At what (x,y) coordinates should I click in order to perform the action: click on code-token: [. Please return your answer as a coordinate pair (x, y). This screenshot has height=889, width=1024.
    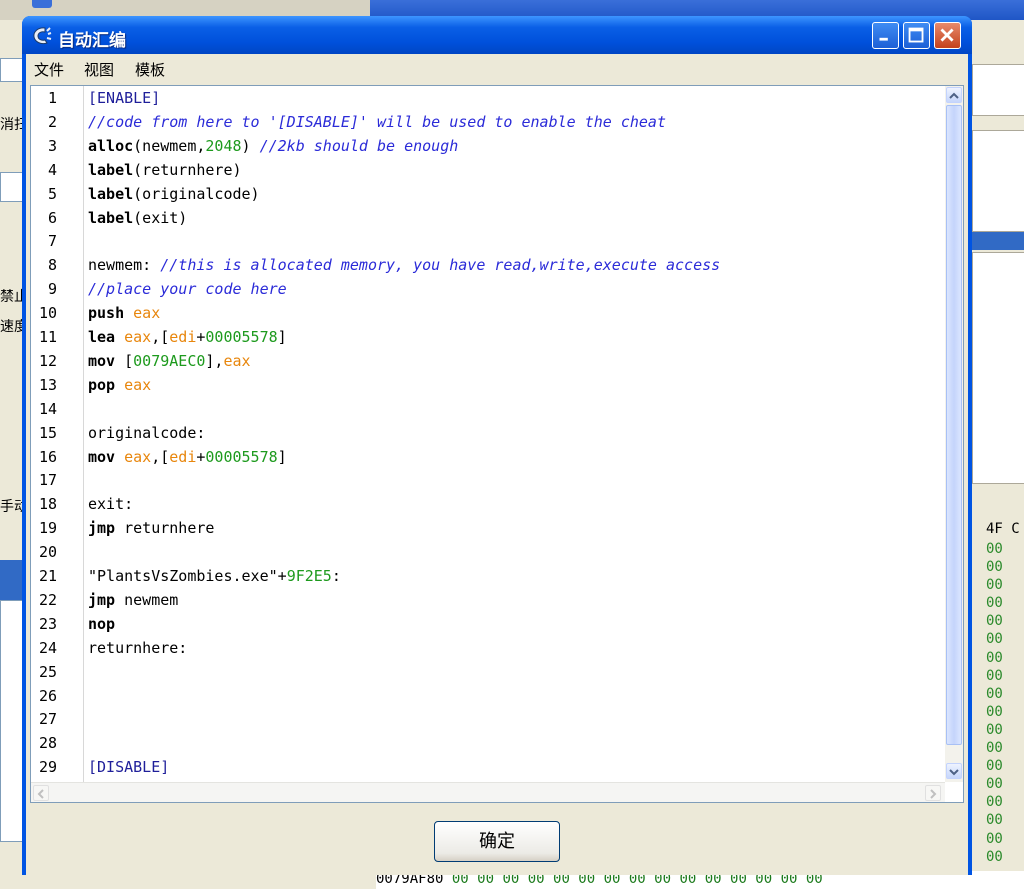
    Looking at the image, I should click on (129, 360).